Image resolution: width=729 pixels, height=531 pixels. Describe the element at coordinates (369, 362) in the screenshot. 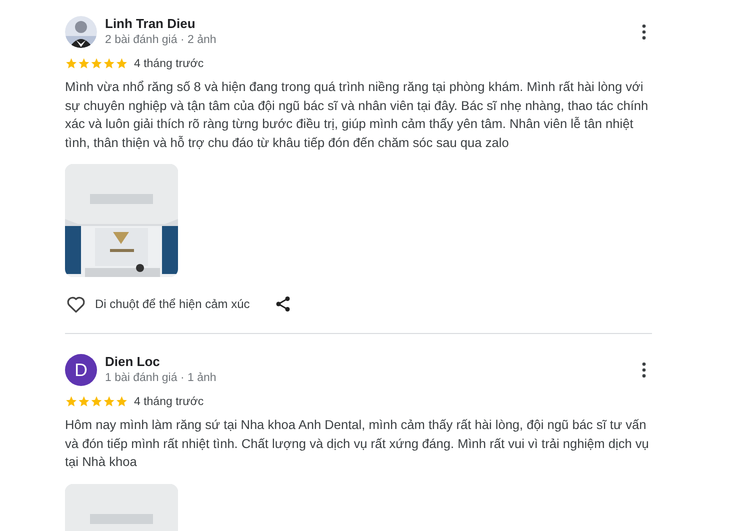

I see `author-name: Dien Loc` at that location.